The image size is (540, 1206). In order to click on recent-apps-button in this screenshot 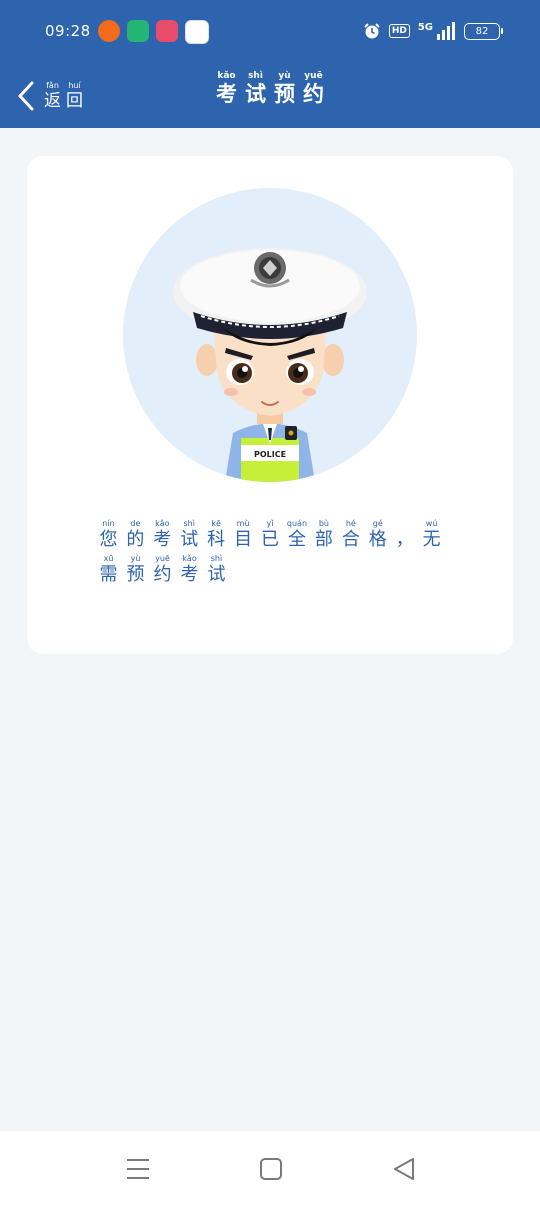, I will do `click(138, 1169)`.